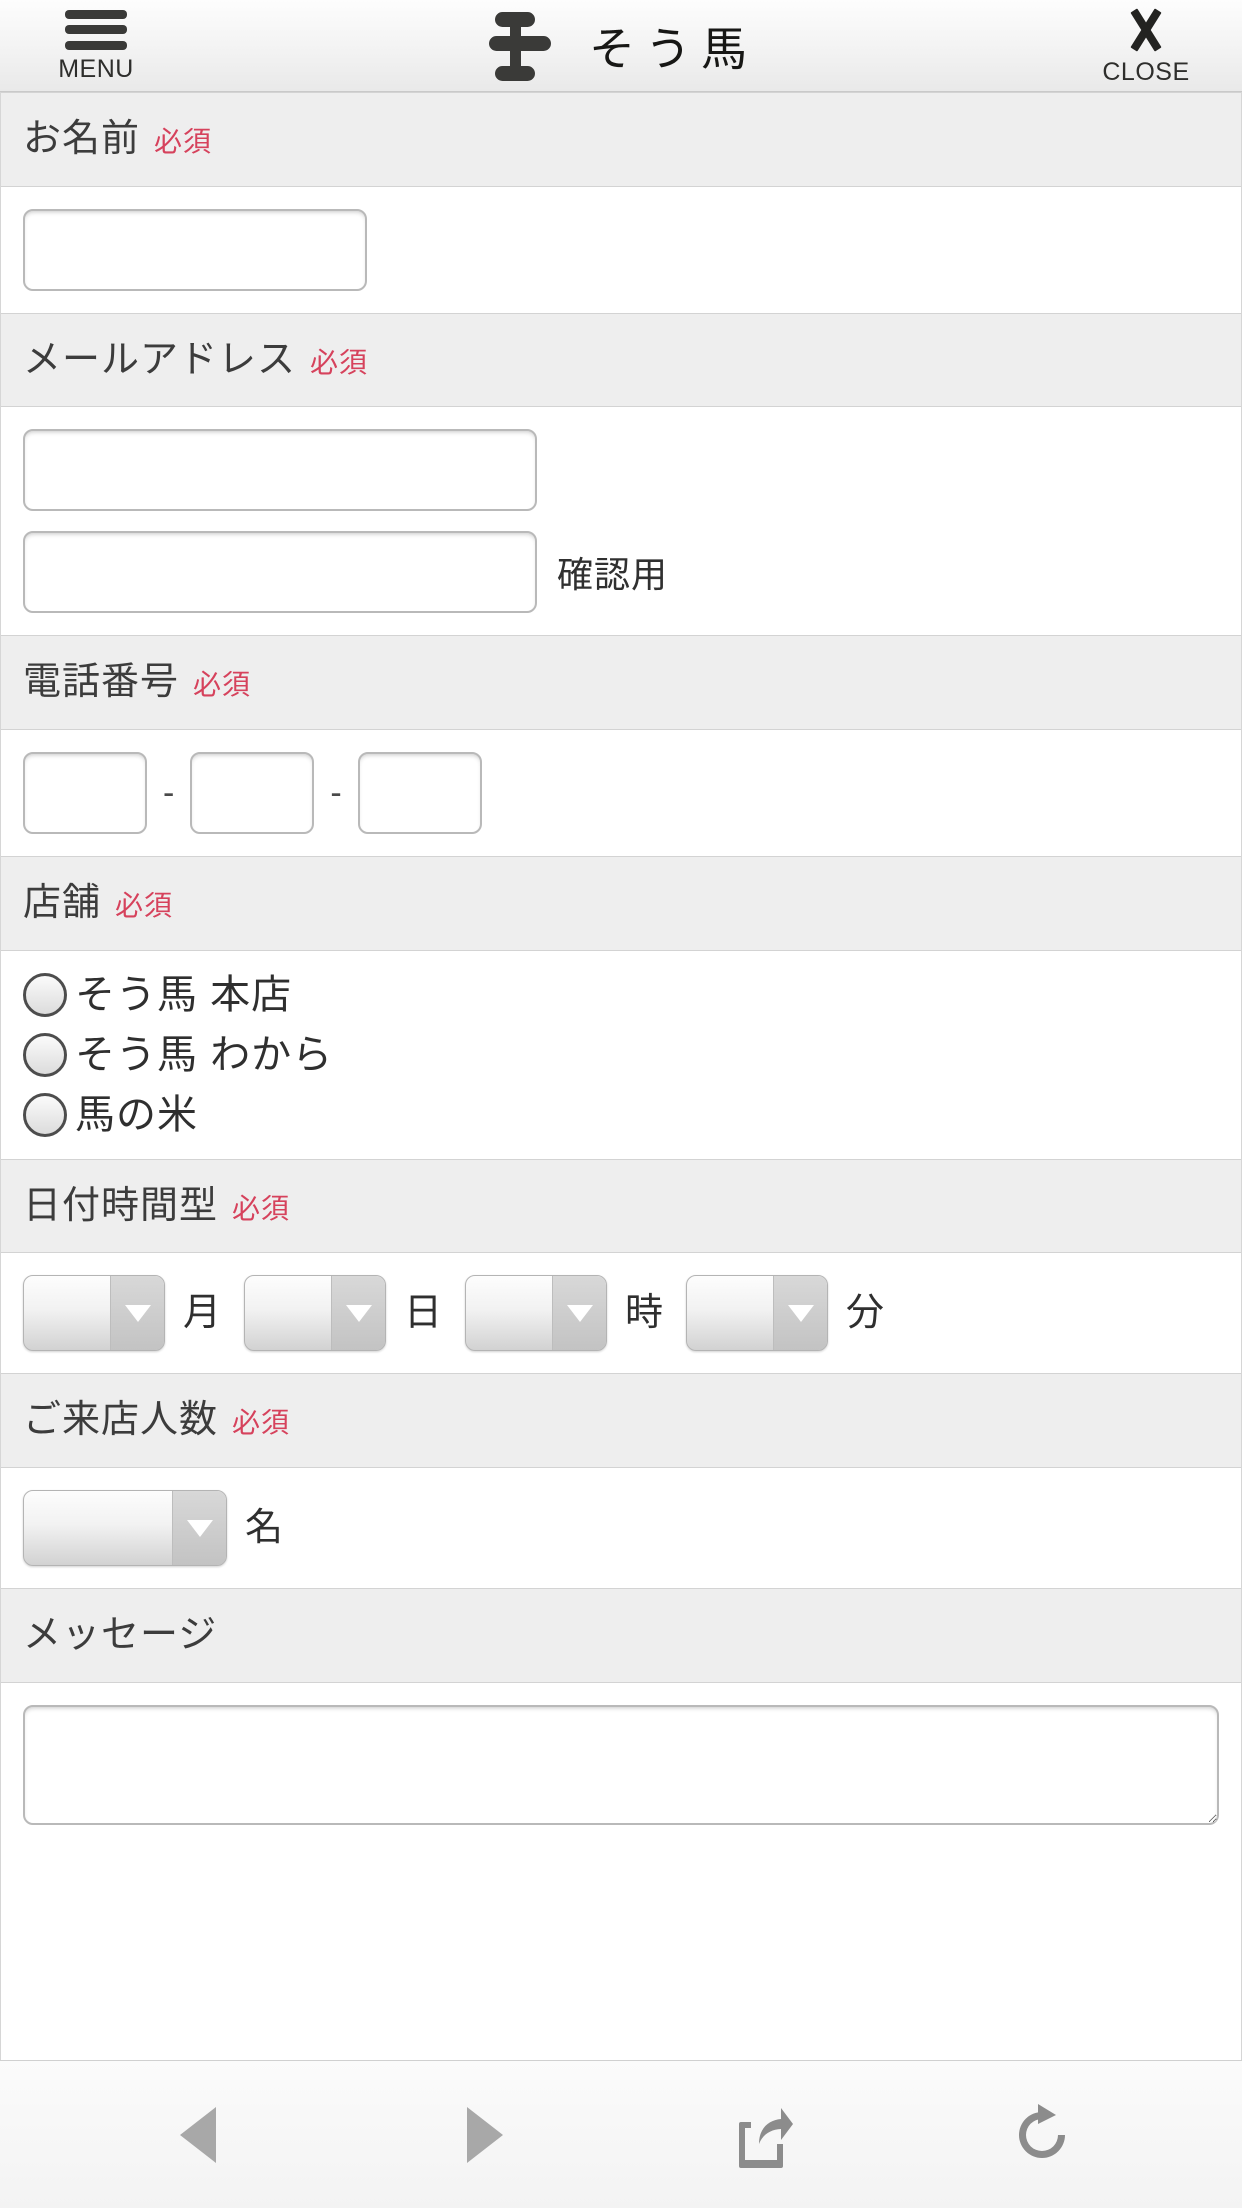  What do you see at coordinates (673, 49) in the screenshot?
I see `brand-name: そう馬` at bounding box center [673, 49].